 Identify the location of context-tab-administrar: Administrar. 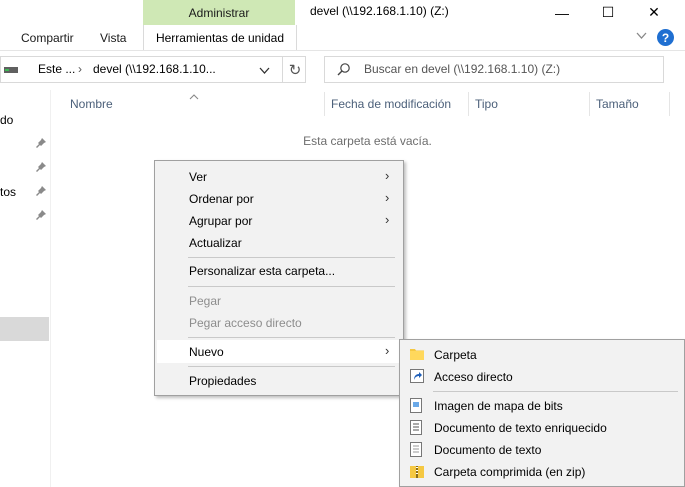
(219, 12).